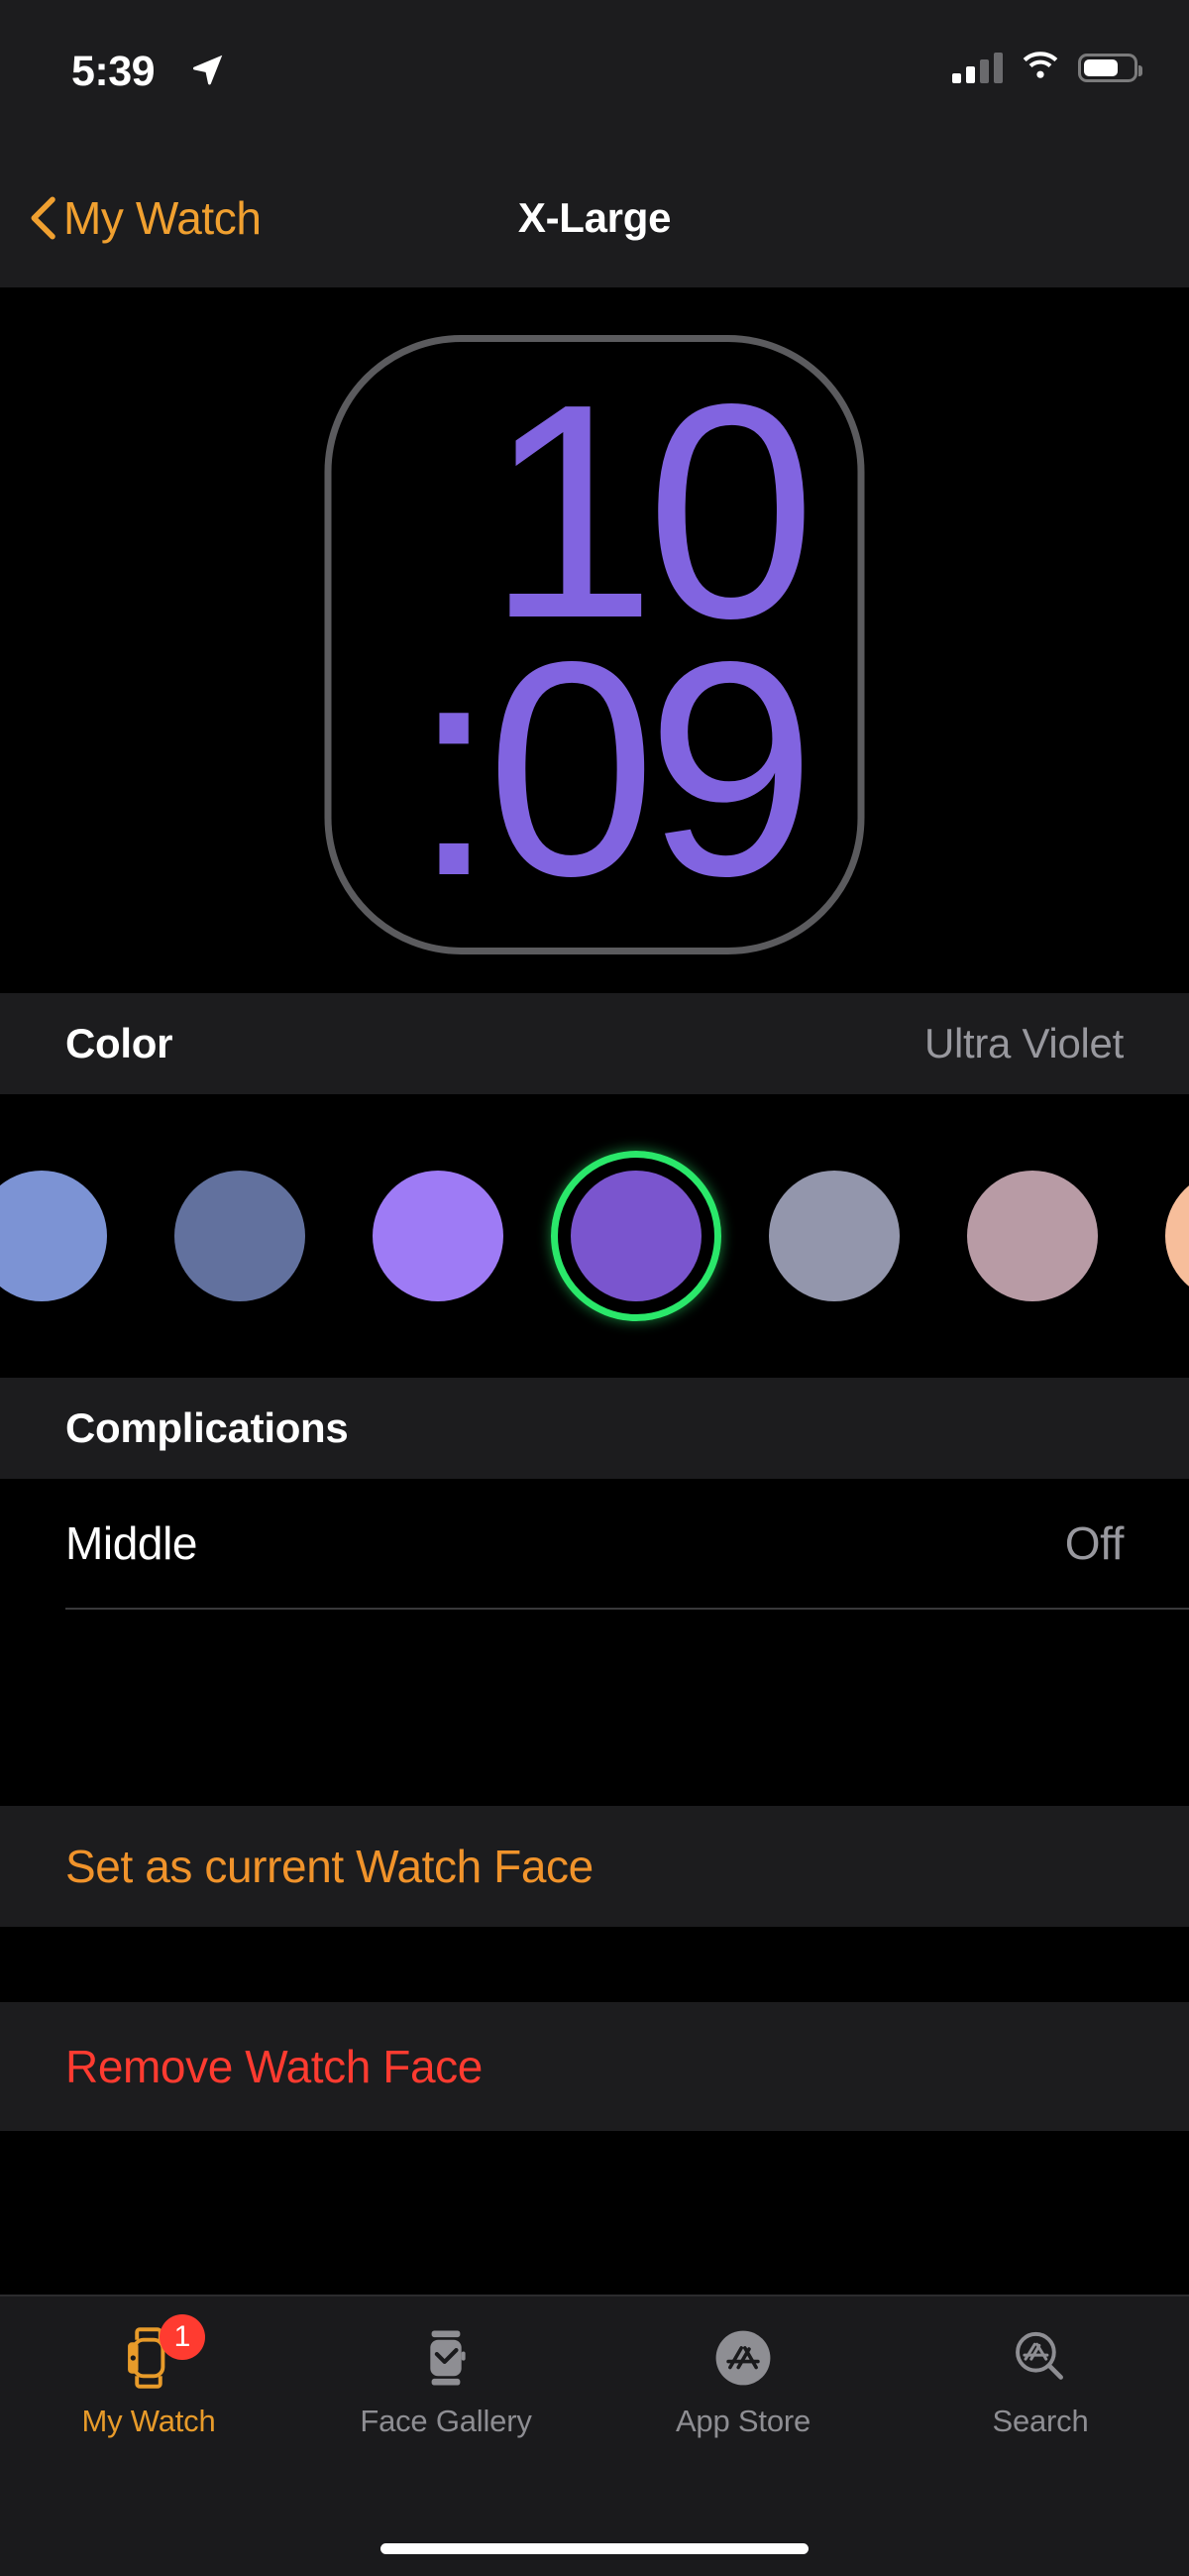 The width and height of the screenshot is (1189, 2576). What do you see at coordinates (446, 2421) in the screenshot?
I see `tab-label: Face Gallery` at bounding box center [446, 2421].